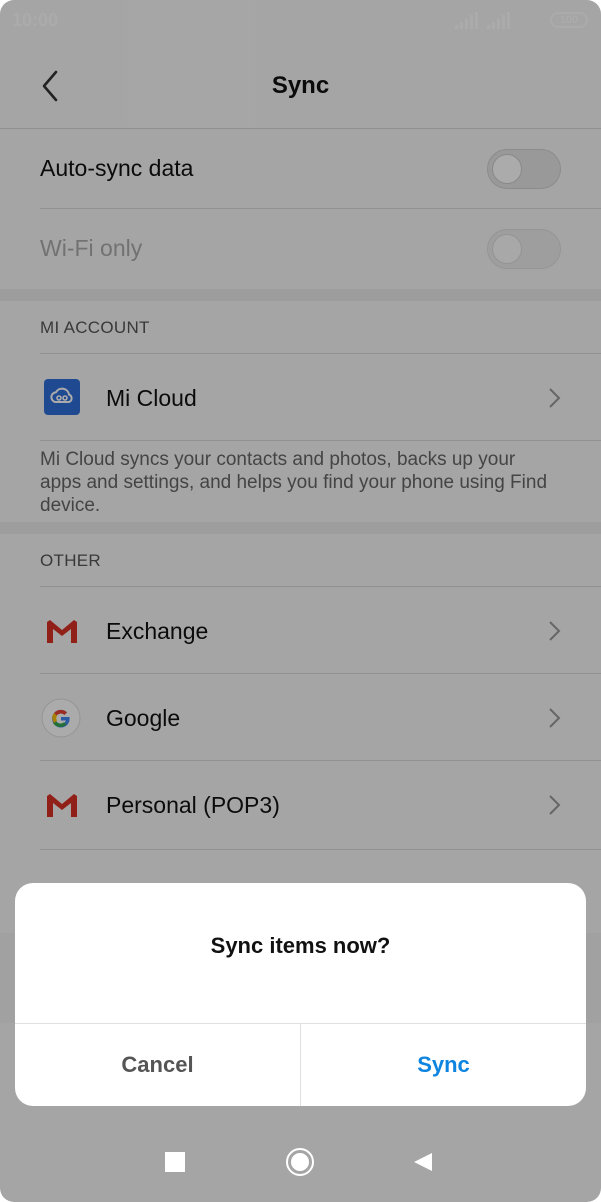 The width and height of the screenshot is (601, 1202). Describe the element at coordinates (175, 1162) in the screenshot. I see `recents-icon` at that location.